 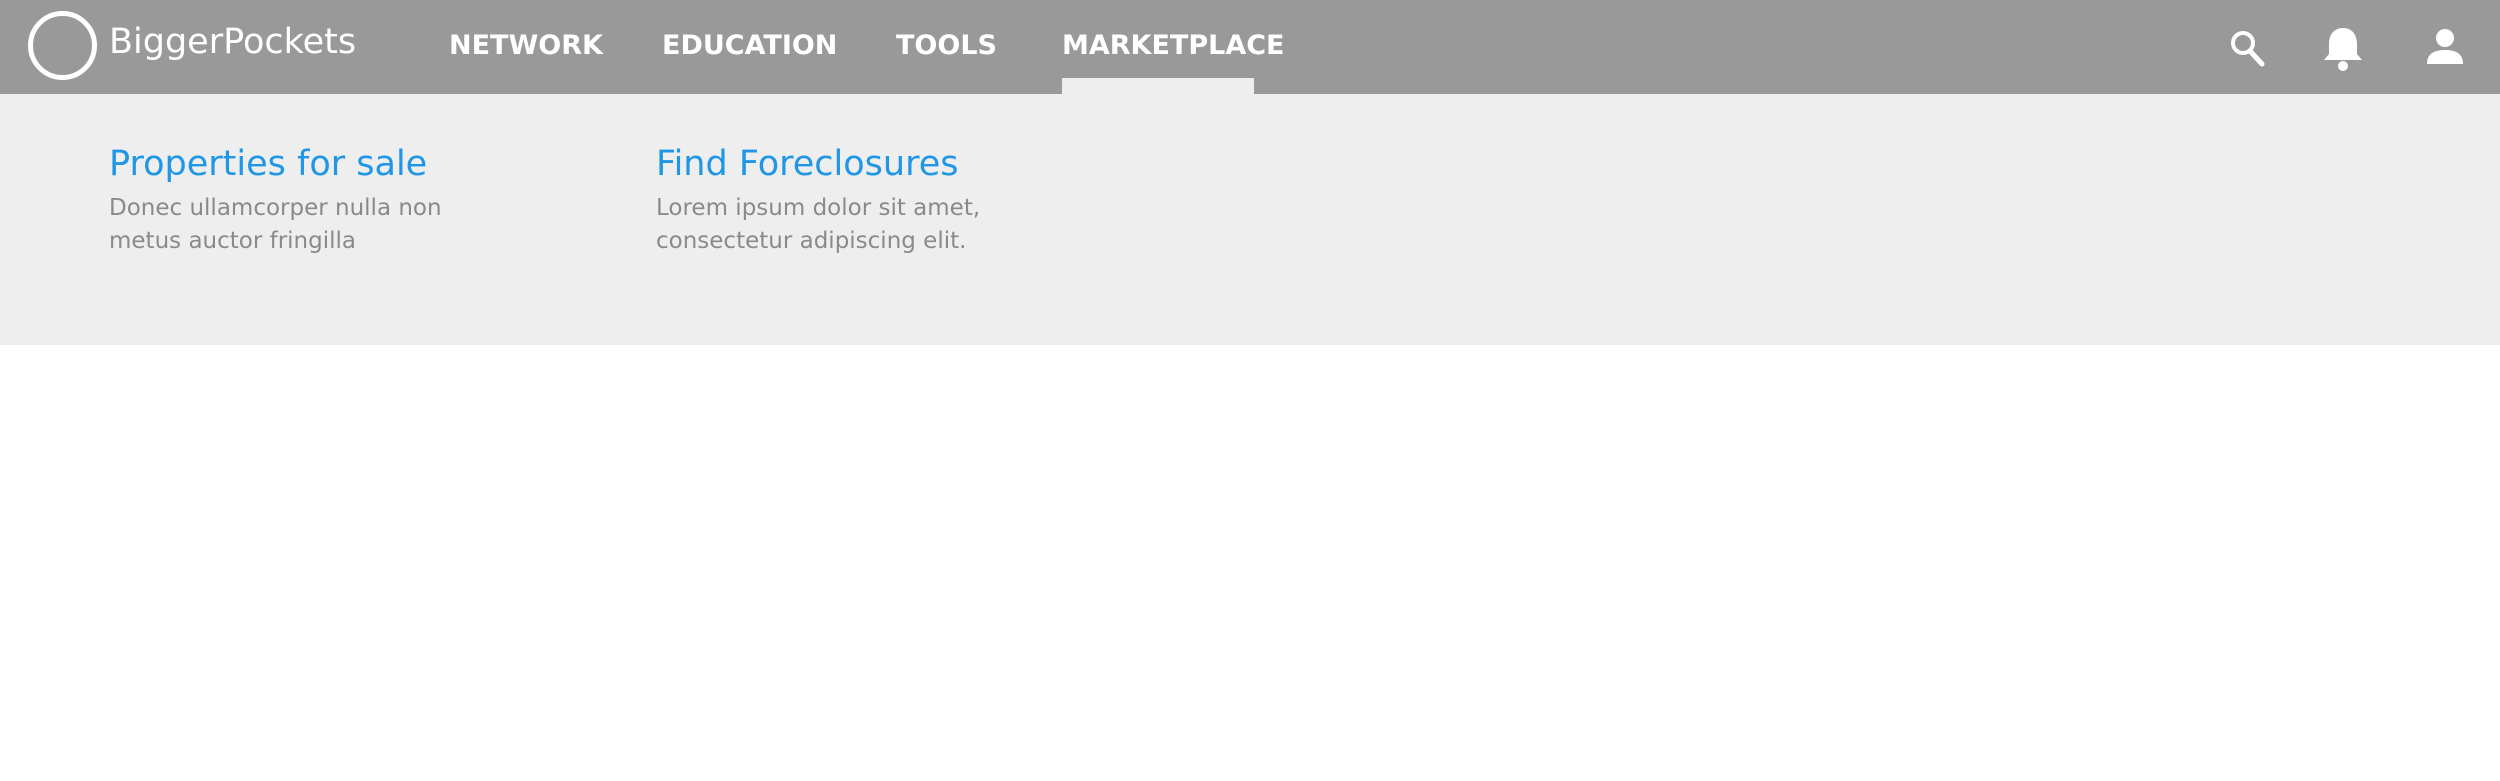 I want to click on logo-circle-icon, so click(x=62, y=45).